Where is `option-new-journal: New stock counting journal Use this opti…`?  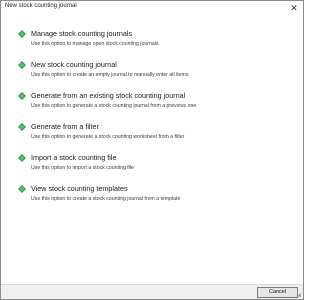 option-new-journal: New stock counting journal Use this opti… is located at coordinates (157, 72).